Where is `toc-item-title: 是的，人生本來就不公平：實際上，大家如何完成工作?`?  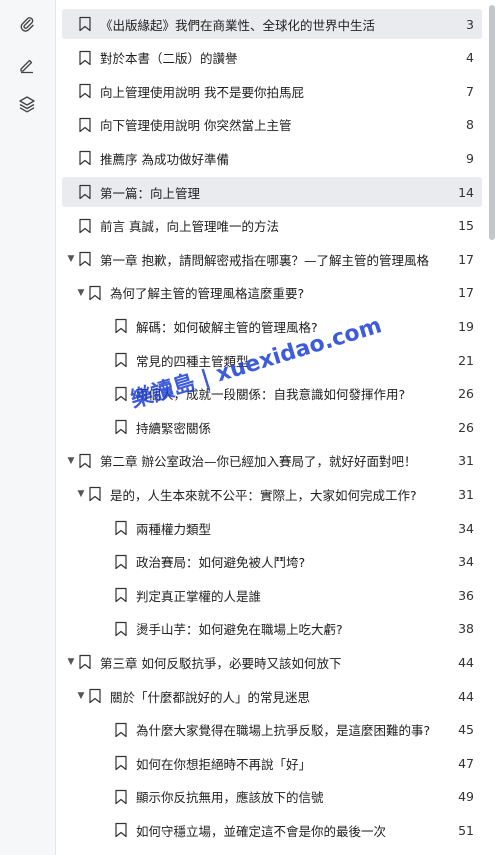 toc-item-title: 是的，人生本來就不公平：實際上，大家如何完成工作? is located at coordinates (263, 495).